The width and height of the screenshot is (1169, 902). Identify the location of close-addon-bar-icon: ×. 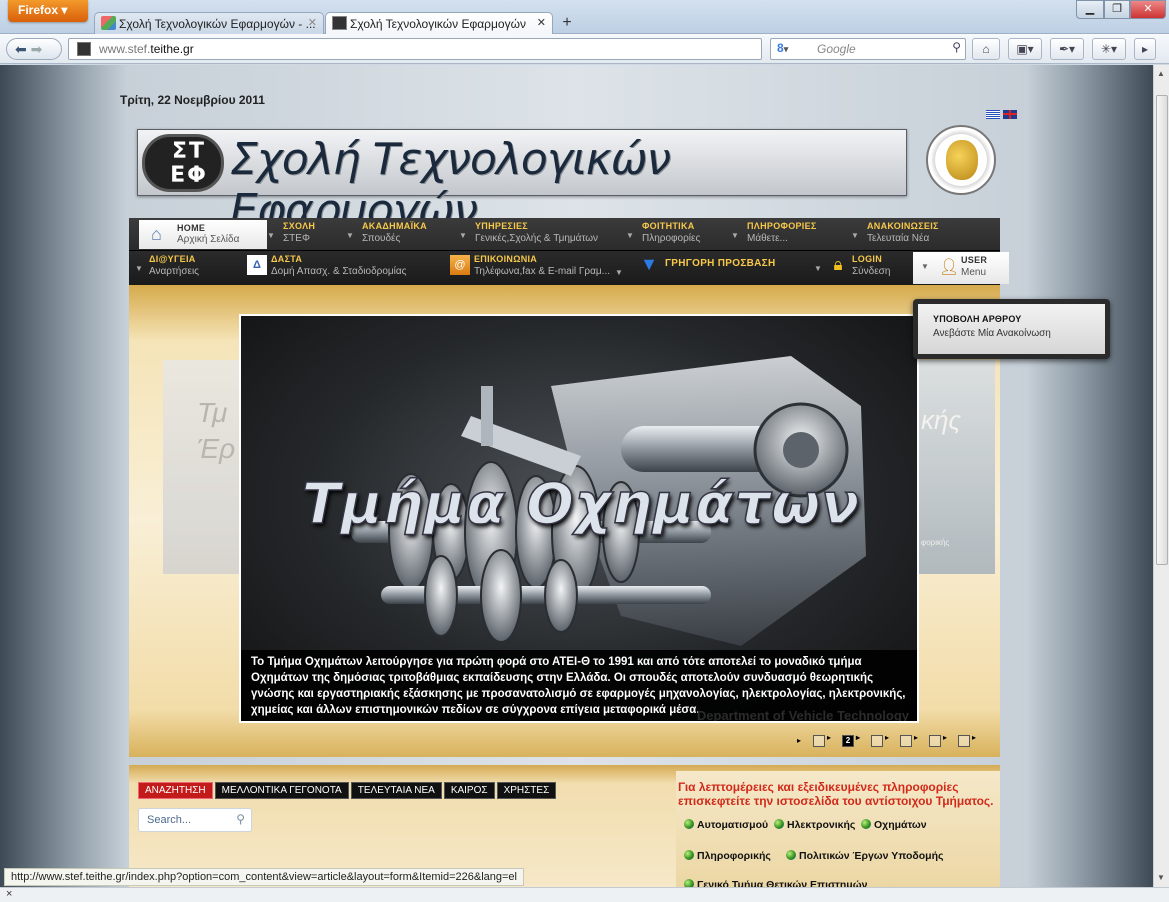
(9, 894).